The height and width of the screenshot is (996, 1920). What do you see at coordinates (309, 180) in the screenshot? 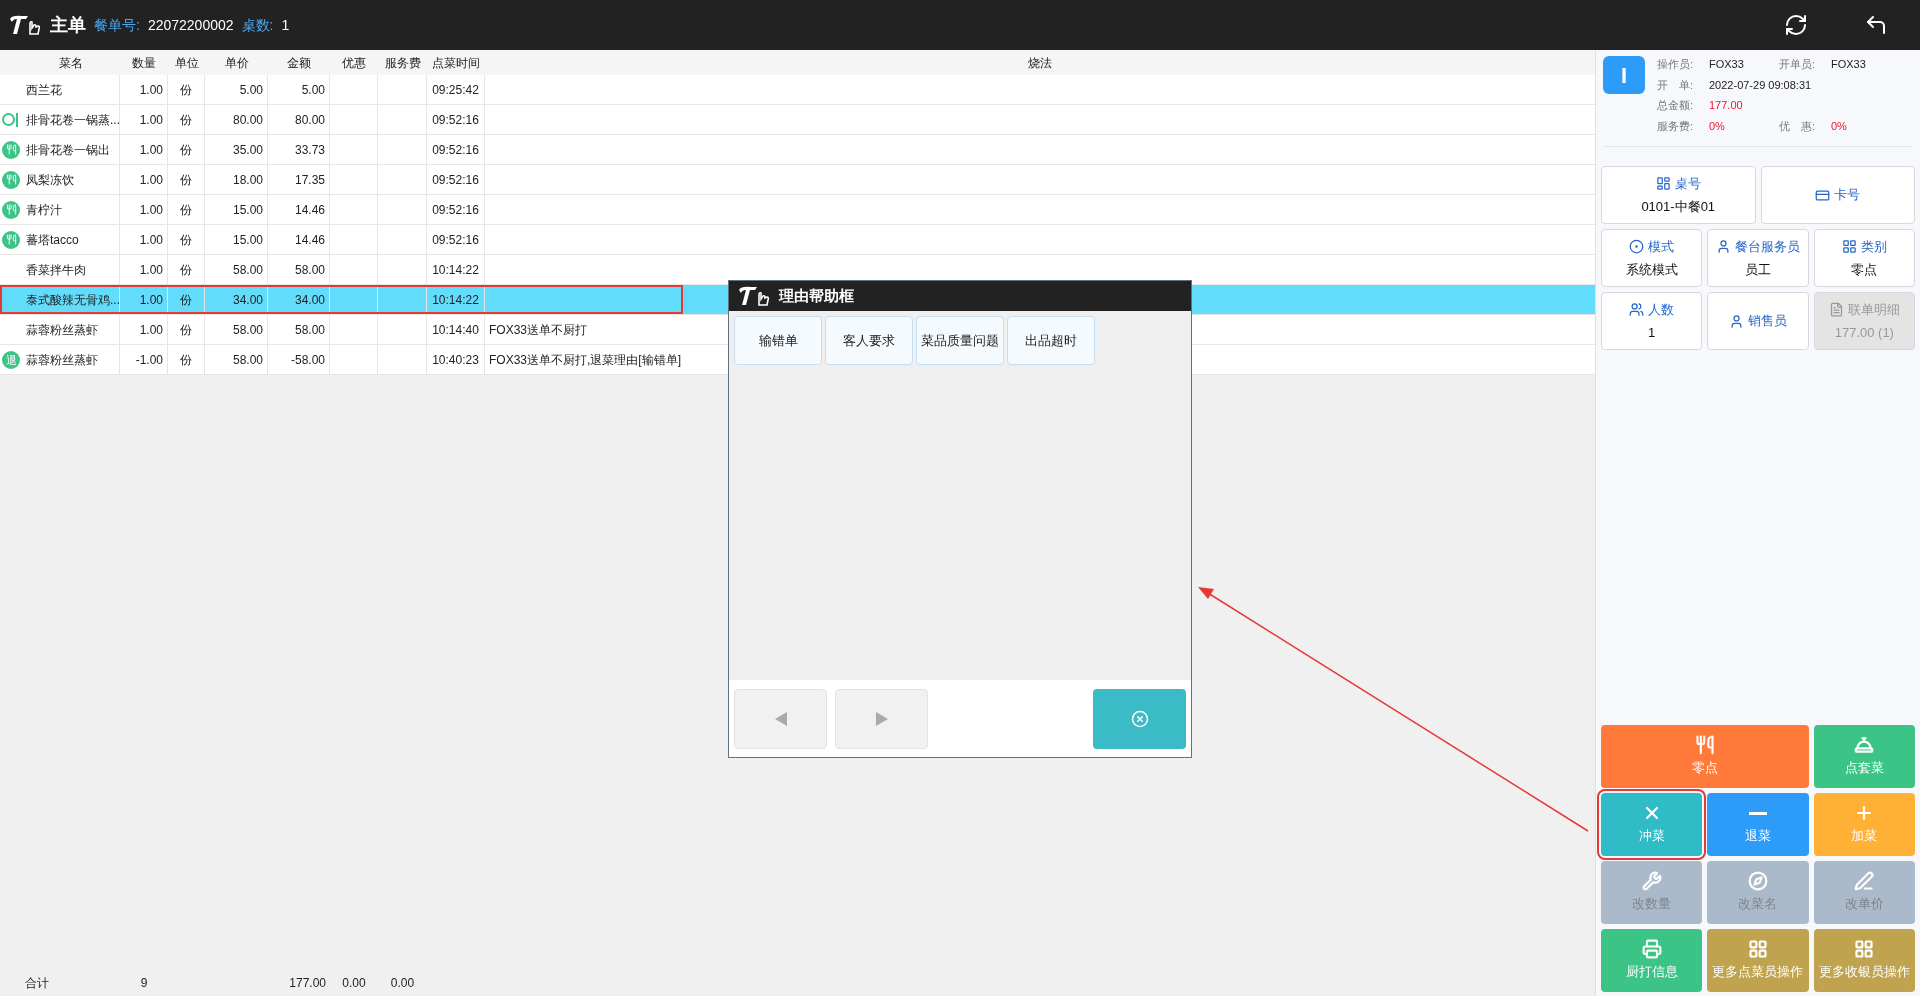
I see `table-cell-text: 17.35` at bounding box center [309, 180].